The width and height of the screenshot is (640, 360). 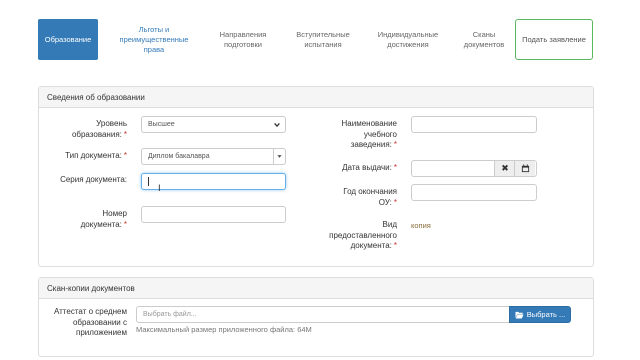 I want to click on institution-input, so click(x=474, y=124).